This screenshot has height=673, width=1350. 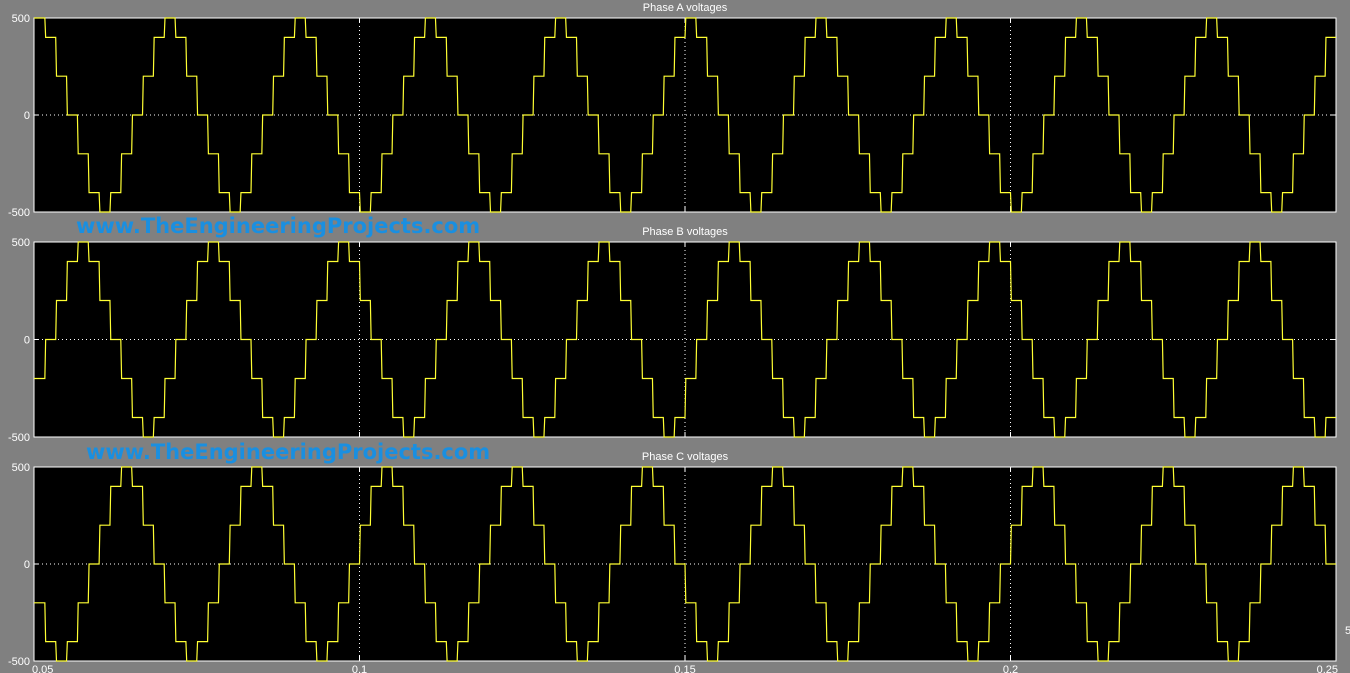 I want to click on plot-title: Phase C voltages, so click(x=685, y=457).